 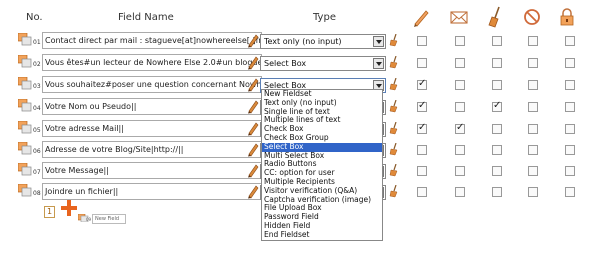 What do you see at coordinates (37, 130) in the screenshot?
I see `row-number: 05` at bounding box center [37, 130].